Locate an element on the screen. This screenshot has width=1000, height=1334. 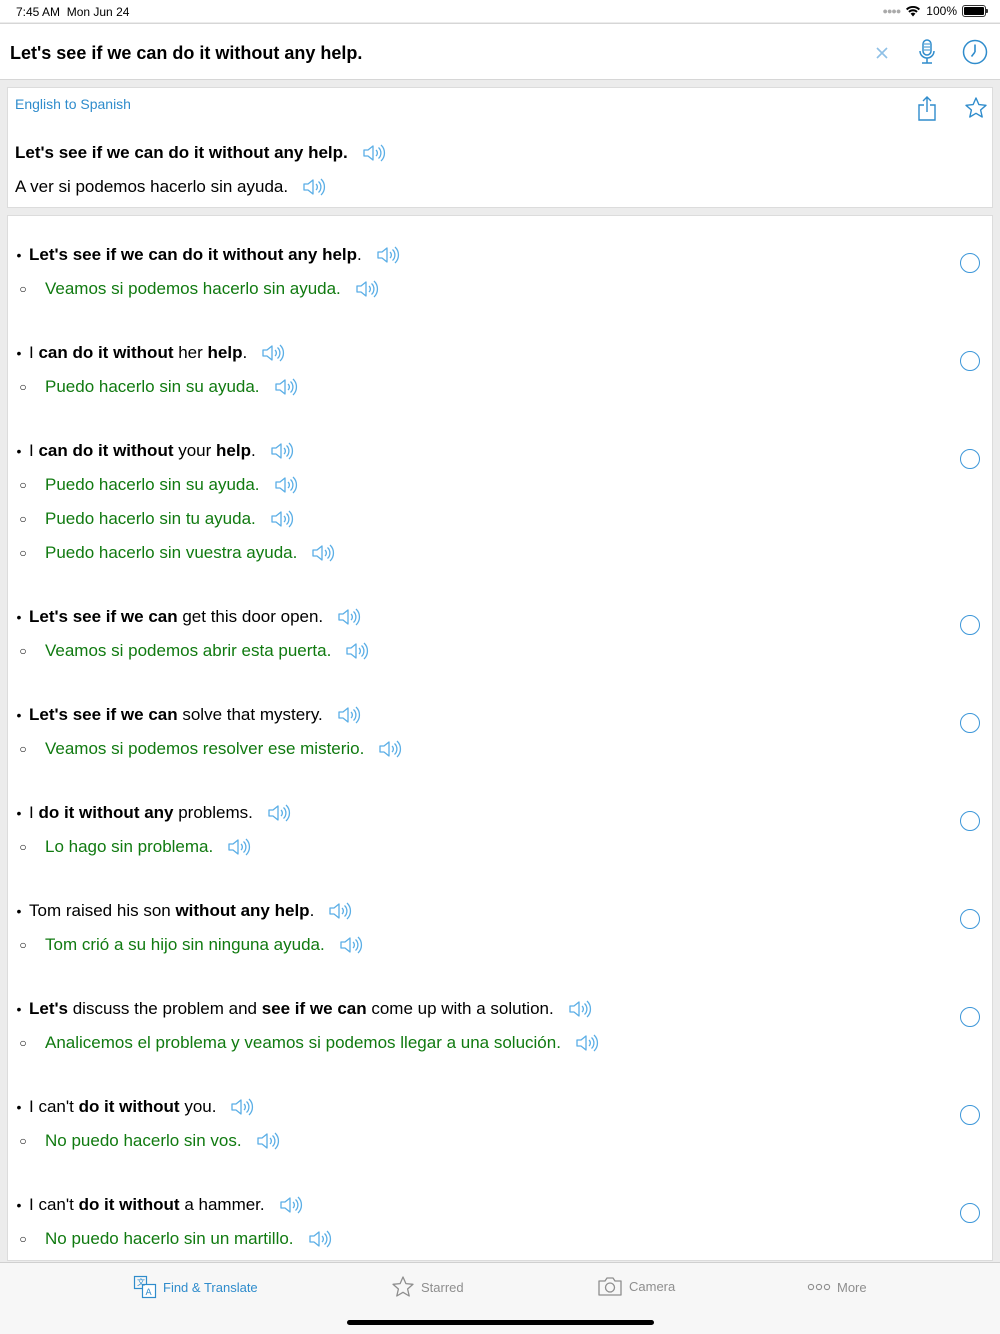
microphone-button is located at coordinates (927, 52).